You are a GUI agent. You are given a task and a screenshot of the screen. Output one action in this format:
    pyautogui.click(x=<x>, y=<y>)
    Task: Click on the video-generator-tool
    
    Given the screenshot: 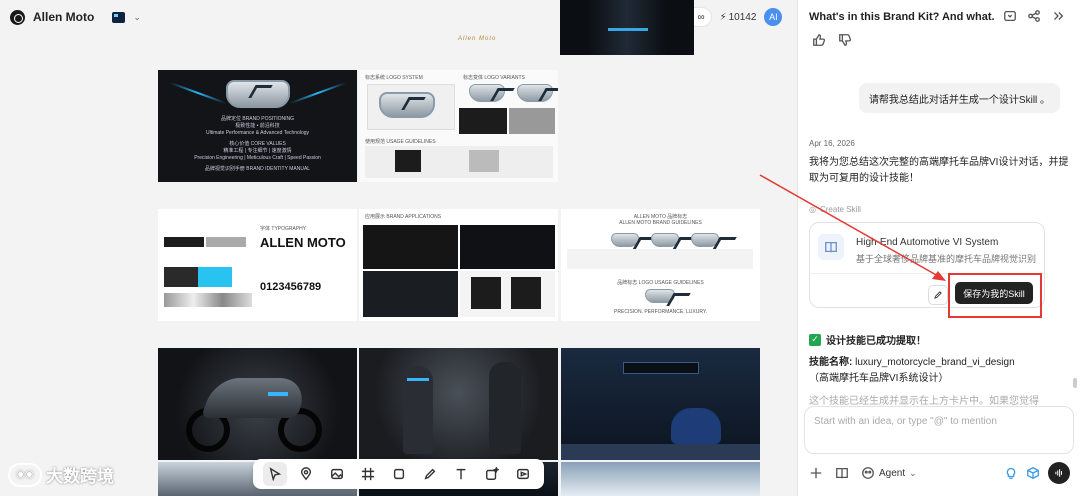 What is the action you would take?
    pyautogui.click(x=523, y=474)
    